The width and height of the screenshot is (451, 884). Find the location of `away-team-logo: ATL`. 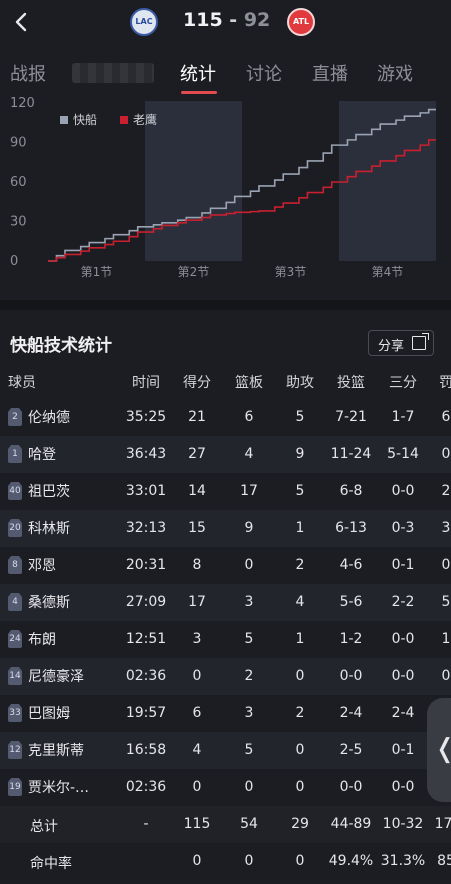

away-team-logo: ATL is located at coordinates (301, 22).